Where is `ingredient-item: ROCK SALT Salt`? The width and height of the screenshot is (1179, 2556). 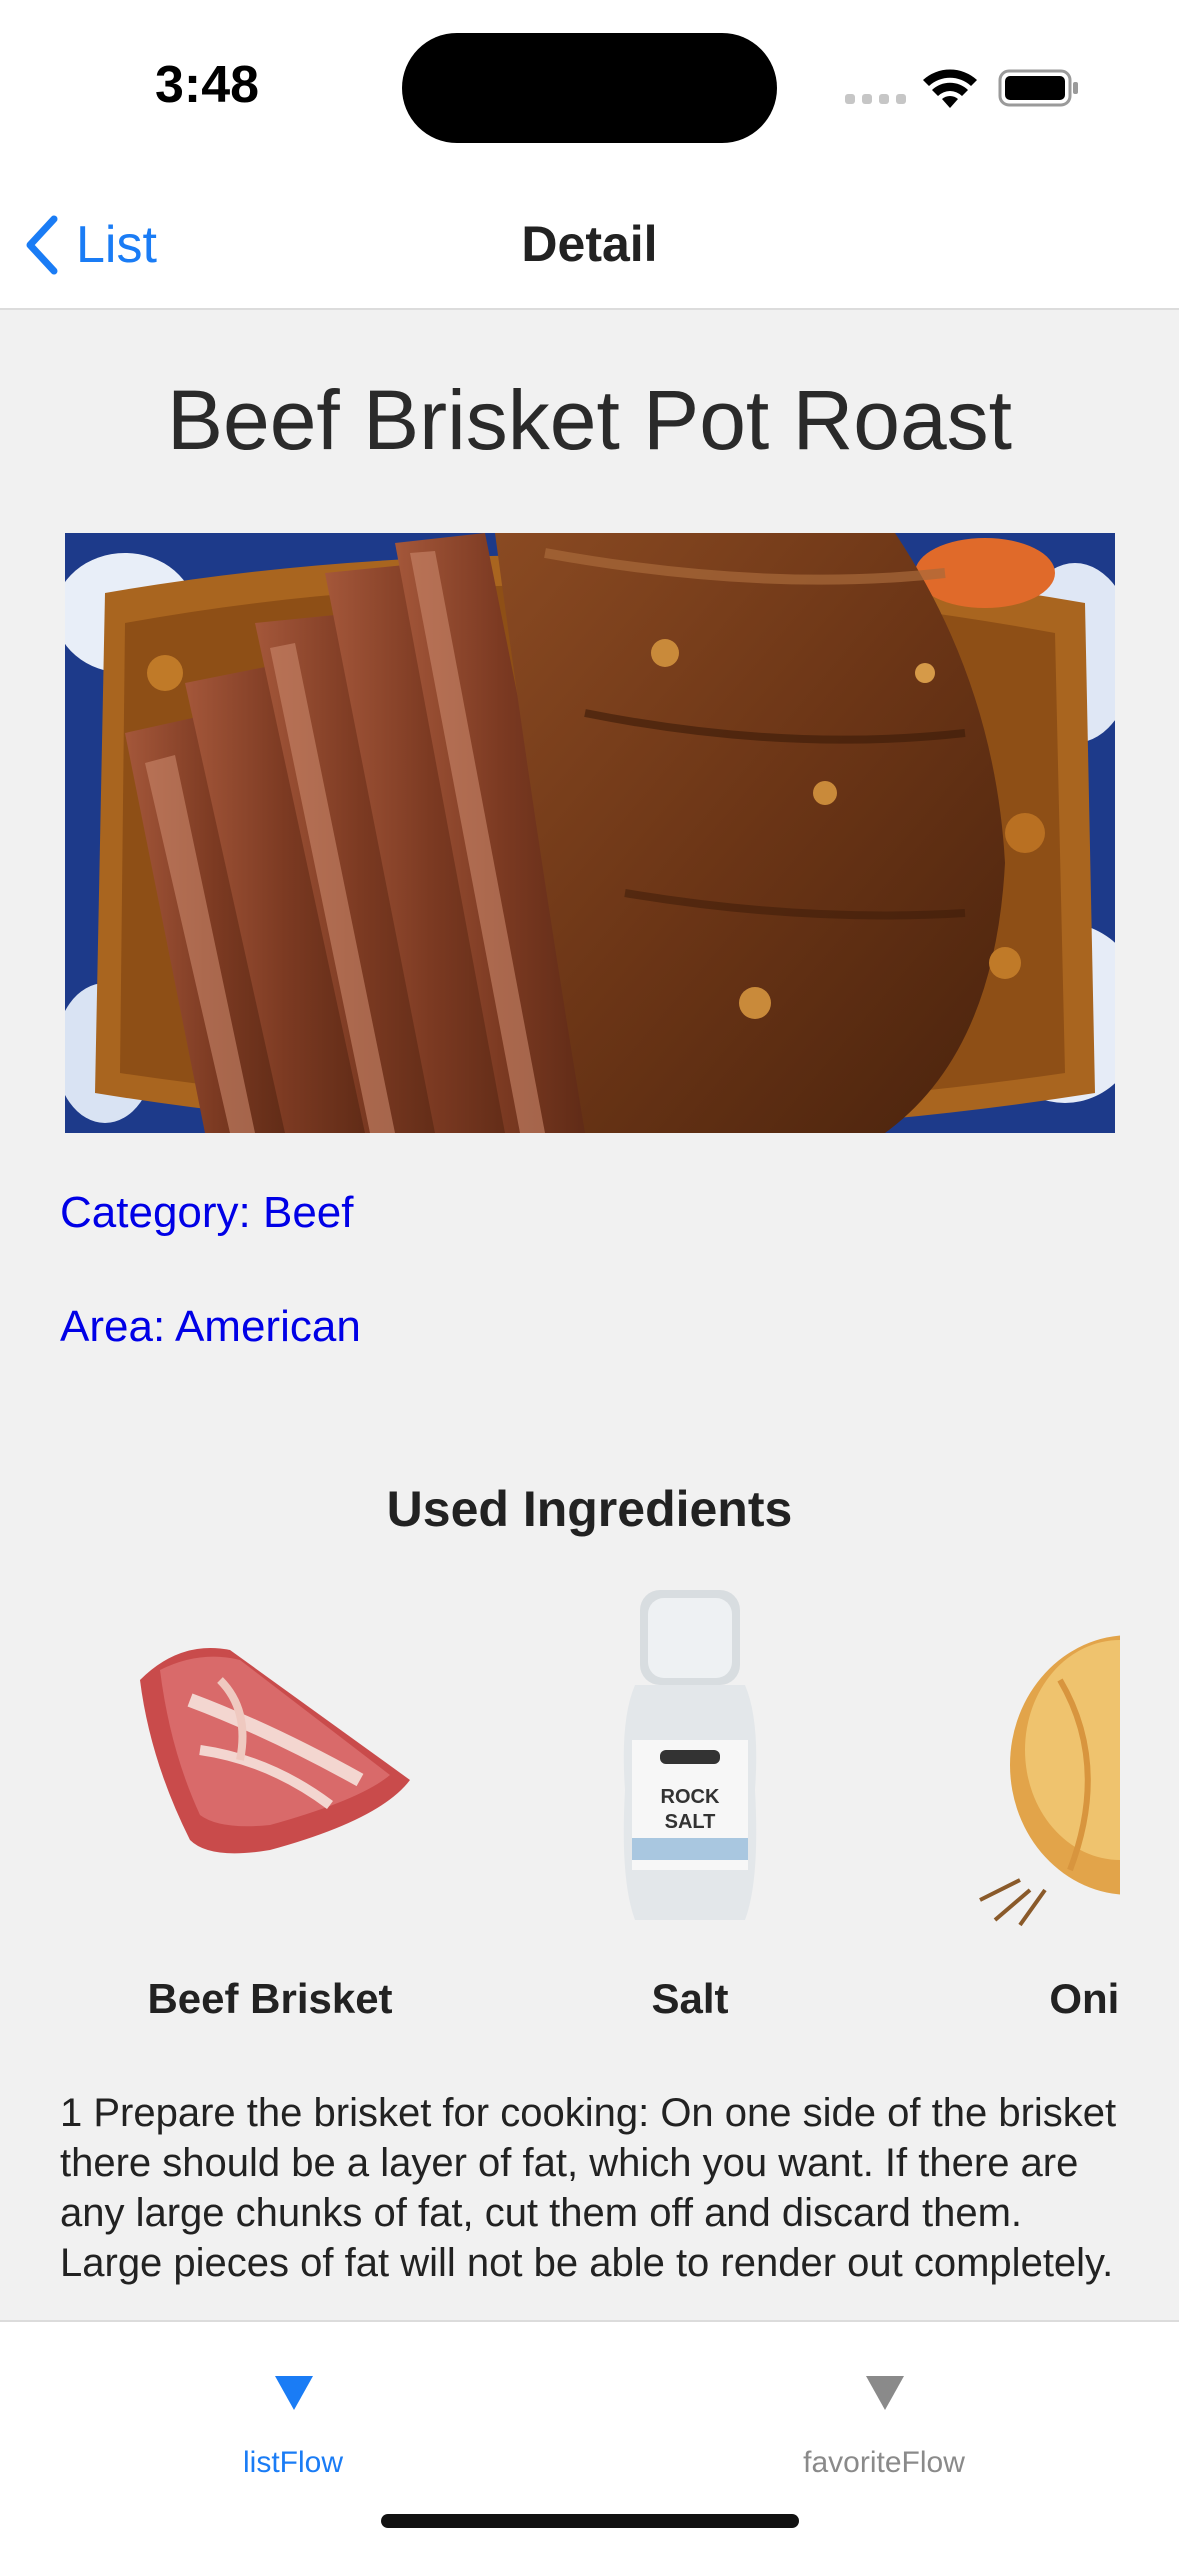 ingredient-item: ROCK SALT Salt is located at coordinates (690, 1806).